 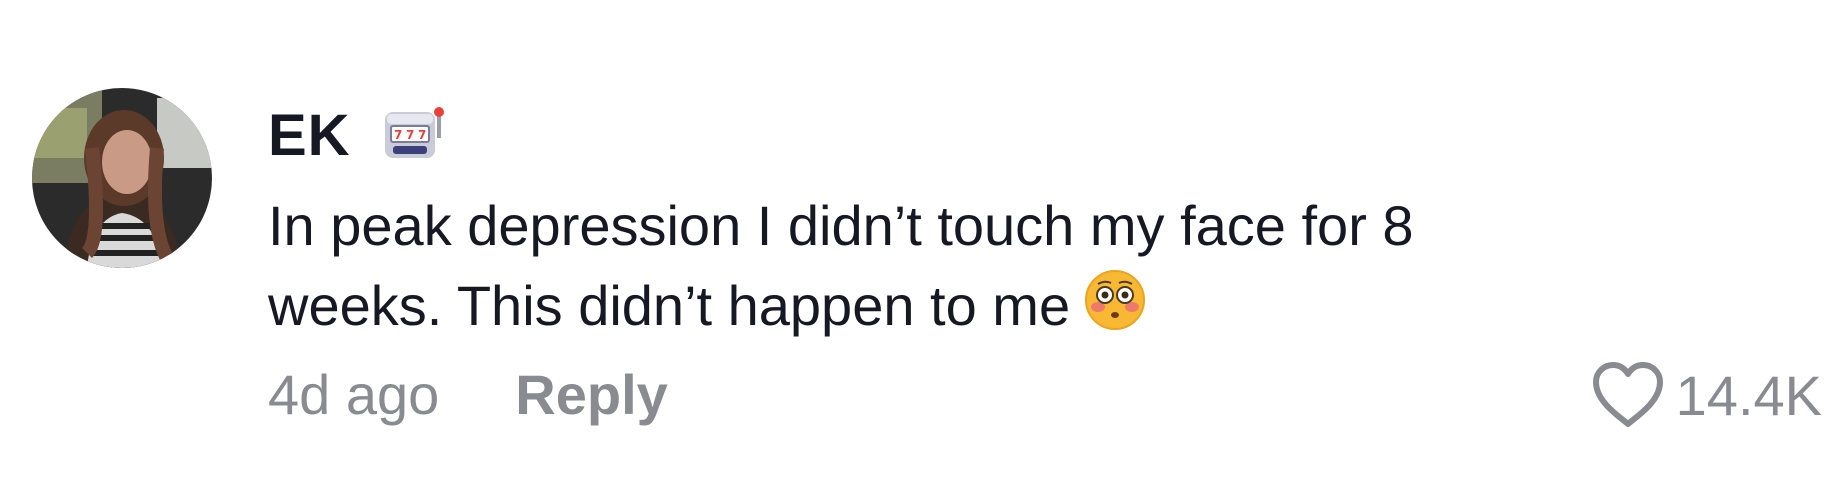 I want to click on author-name: EK, so click(x=309, y=135).